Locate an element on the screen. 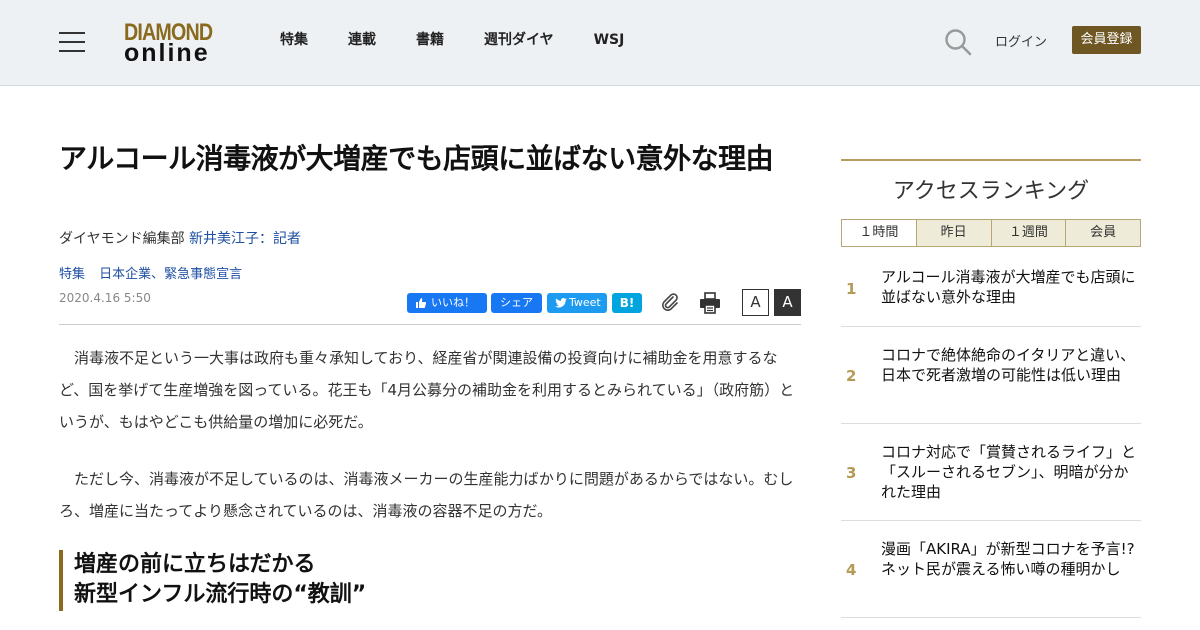  rank-number: 1 is located at coordinates (851, 289).